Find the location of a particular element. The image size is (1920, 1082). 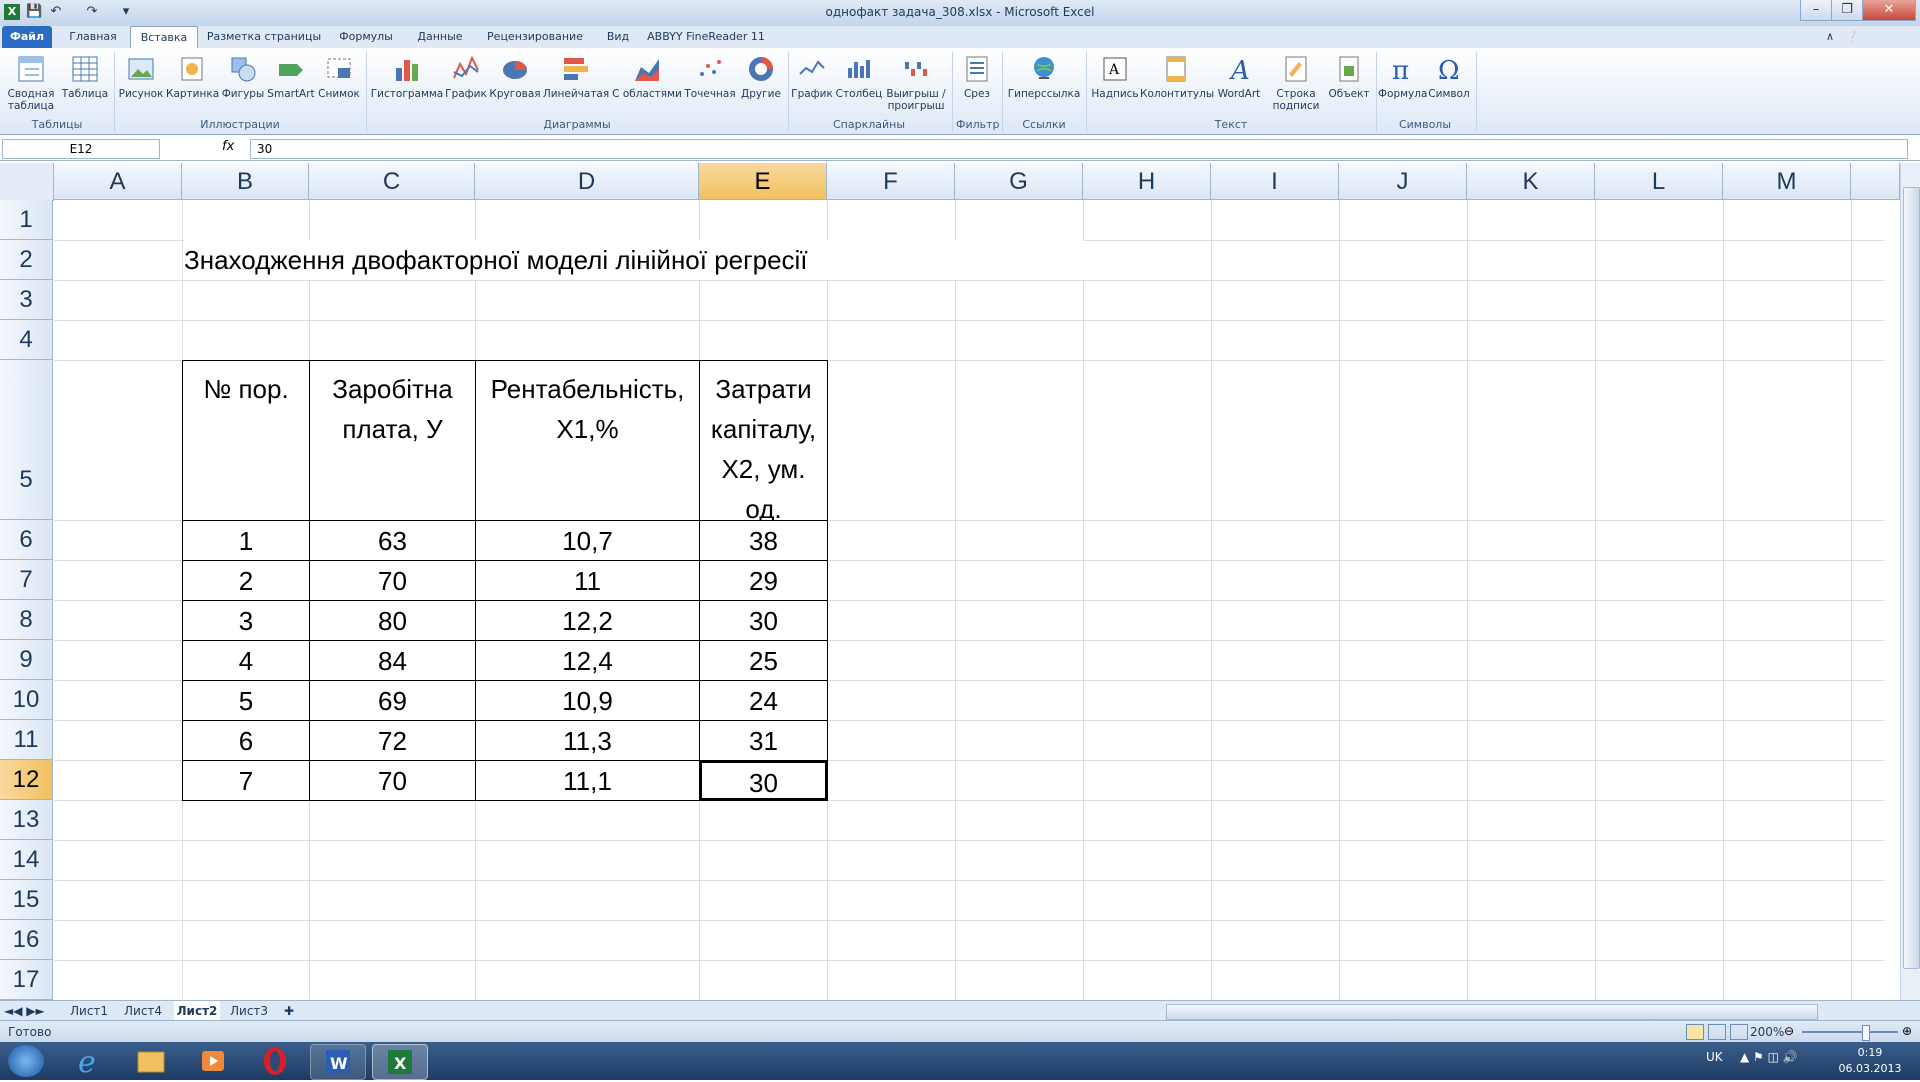

zoom-slider-thumb is located at coordinates (1866, 1033).